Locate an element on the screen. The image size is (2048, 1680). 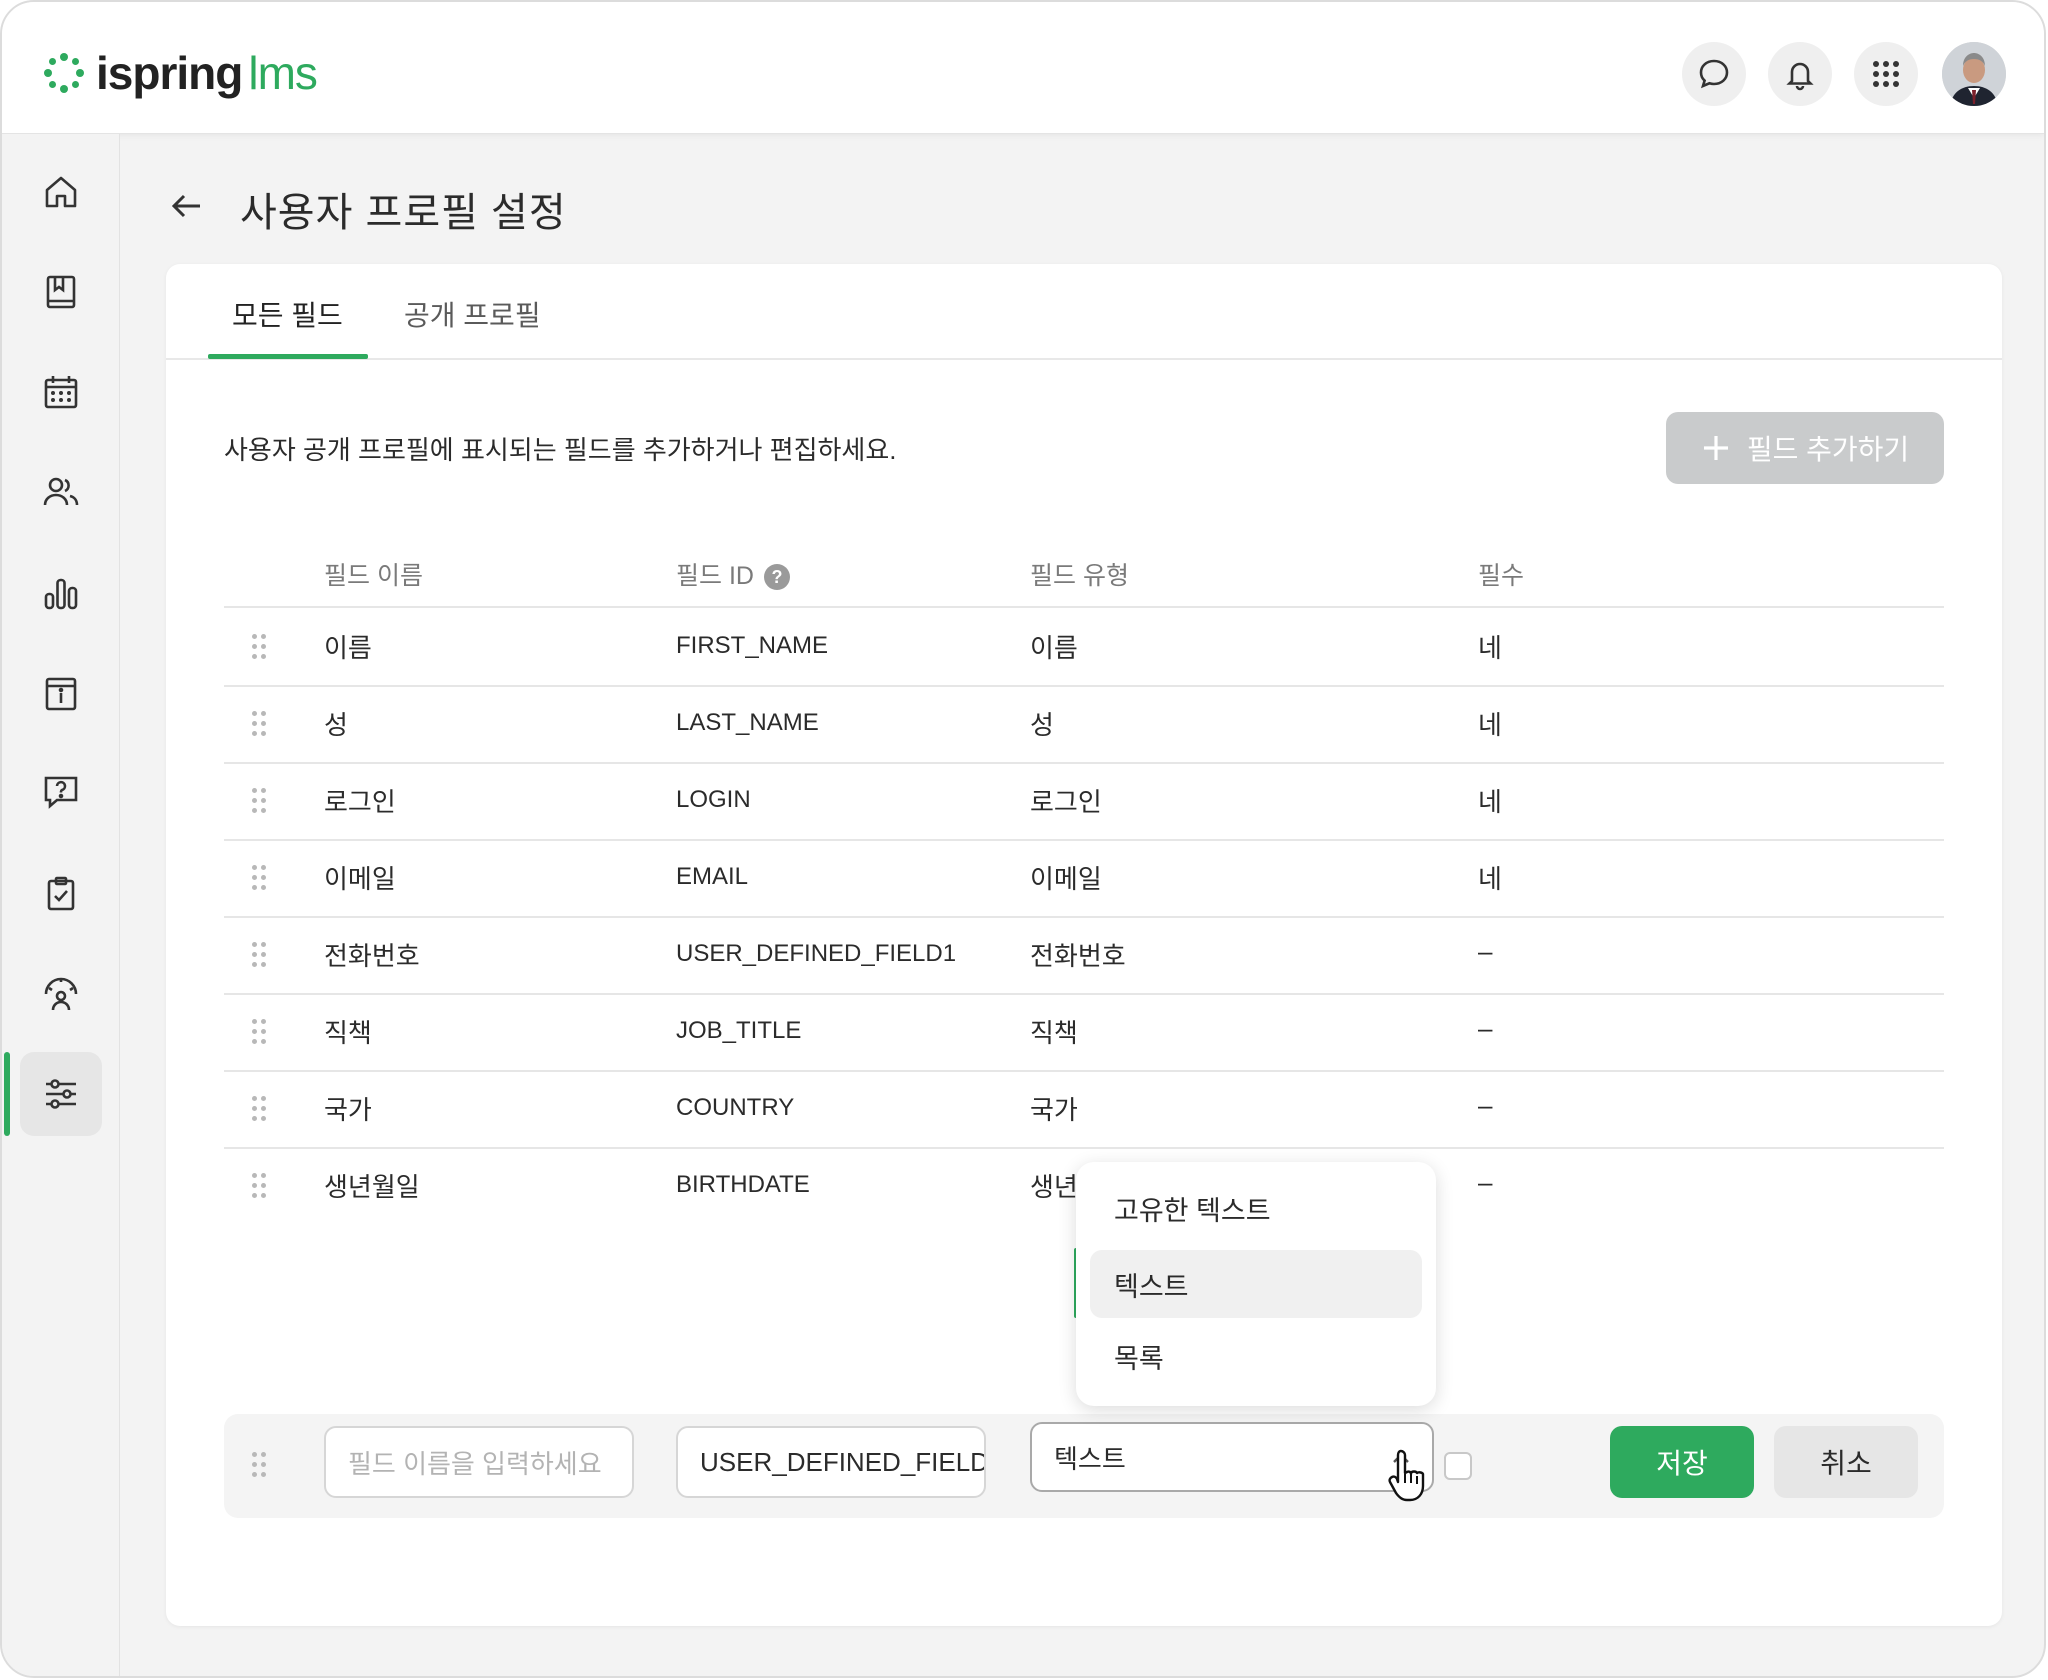
info-board-icon is located at coordinates (61, 694).